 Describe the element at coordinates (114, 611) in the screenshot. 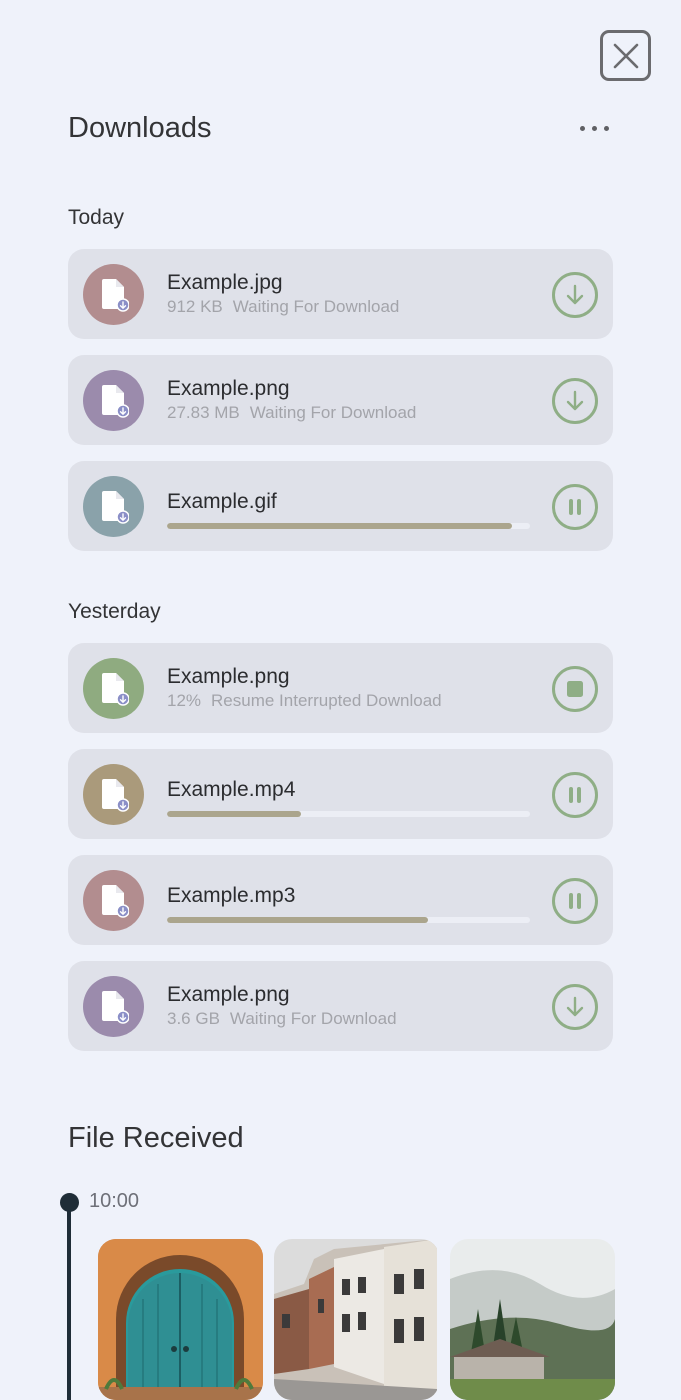

I see `section-title: Yesterday` at that location.